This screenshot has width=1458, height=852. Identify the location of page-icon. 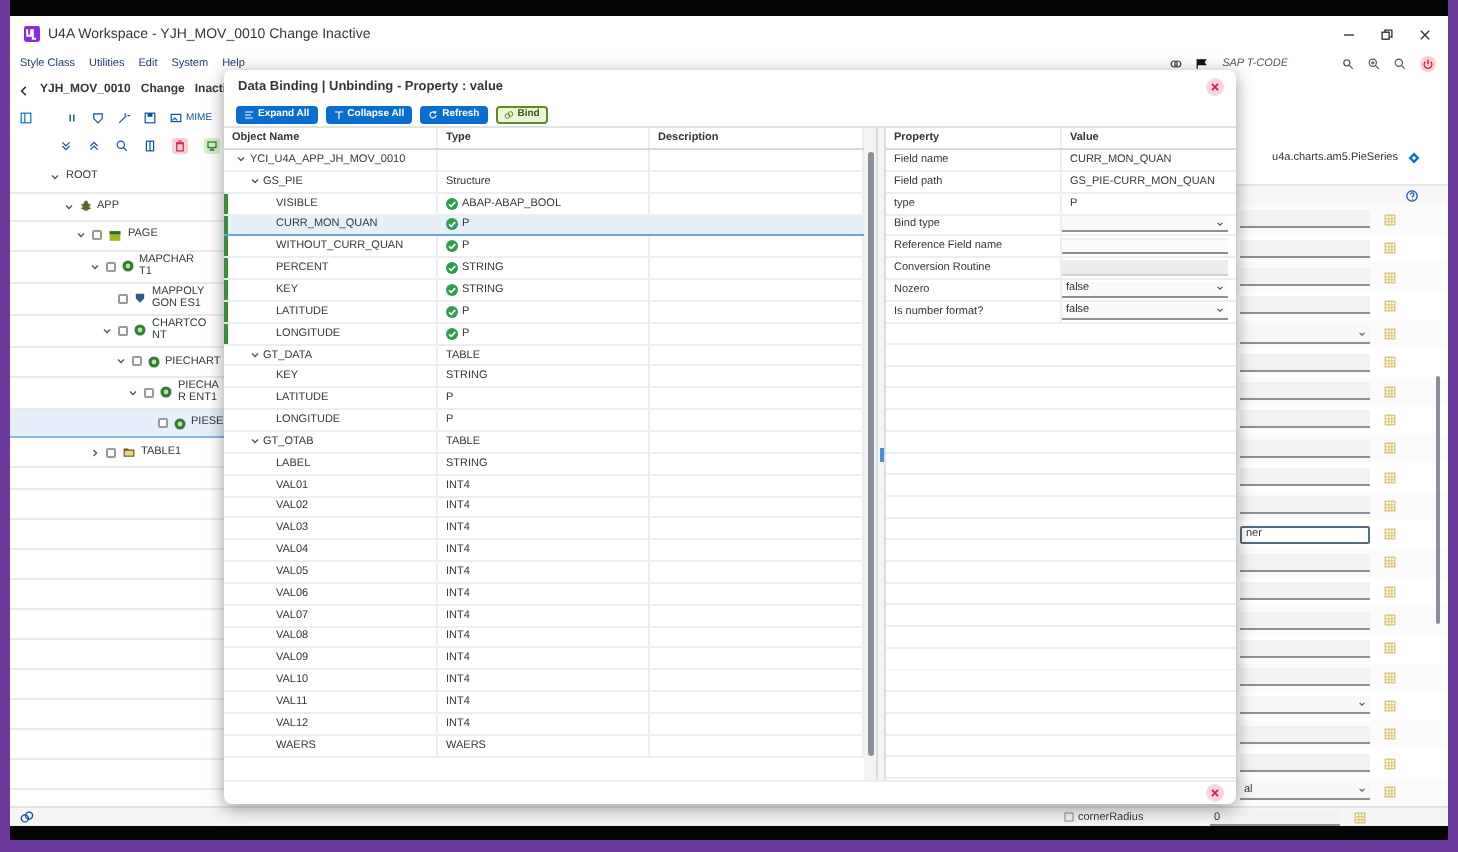
(115, 235).